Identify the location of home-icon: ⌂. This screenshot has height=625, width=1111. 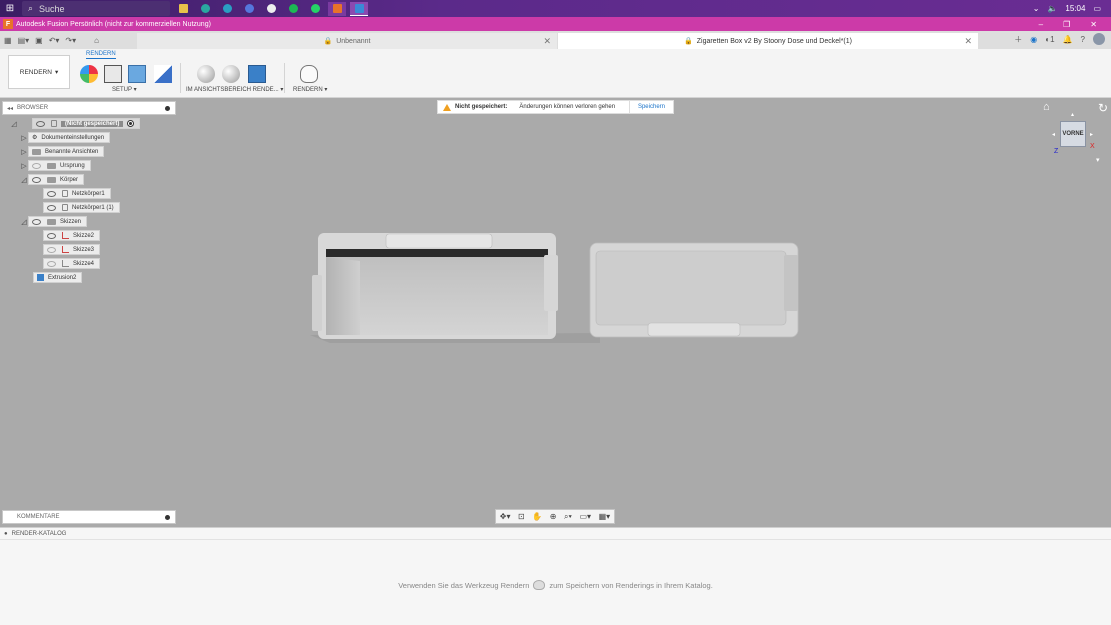
(96, 40).